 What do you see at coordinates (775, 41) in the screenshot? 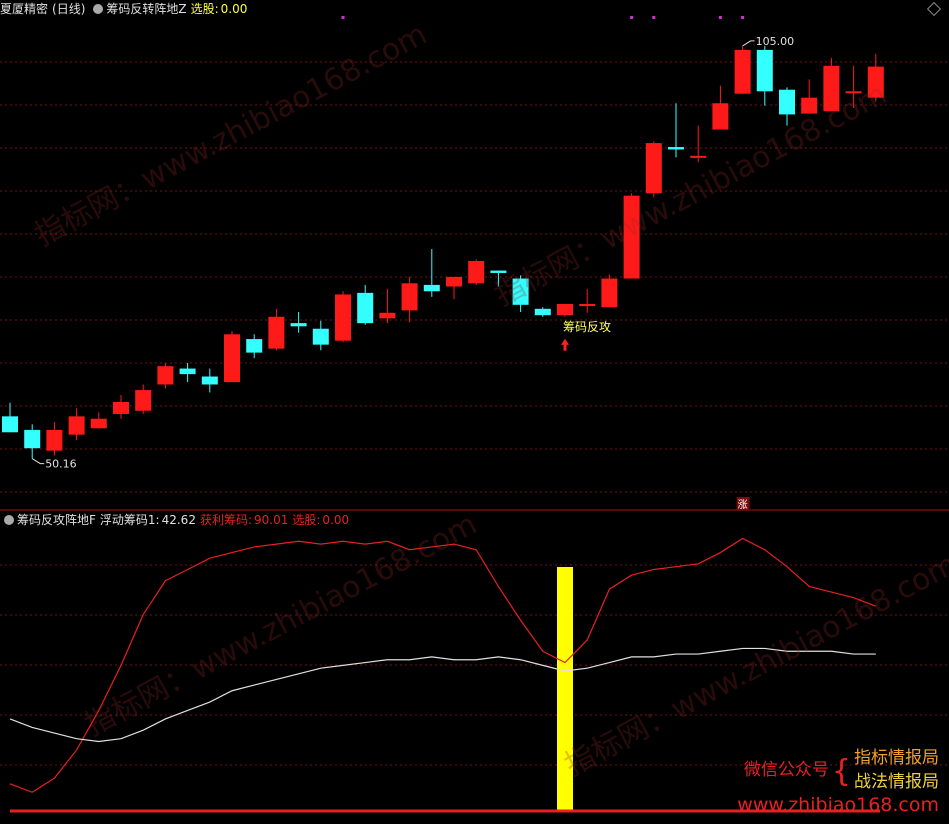
I see `max-price-label: 105.00` at bounding box center [775, 41].